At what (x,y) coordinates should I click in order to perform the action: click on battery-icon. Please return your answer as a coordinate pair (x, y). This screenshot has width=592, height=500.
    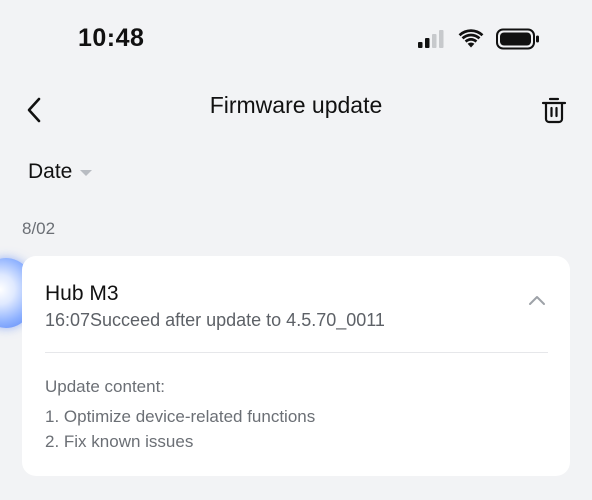
    Looking at the image, I should click on (518, 39).